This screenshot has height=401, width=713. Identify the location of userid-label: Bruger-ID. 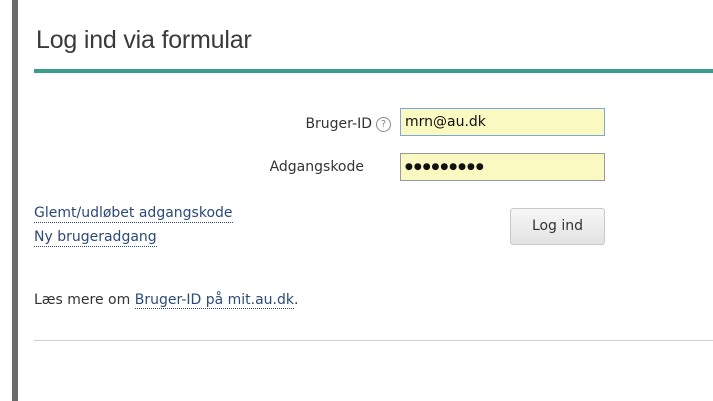
(338, 124).